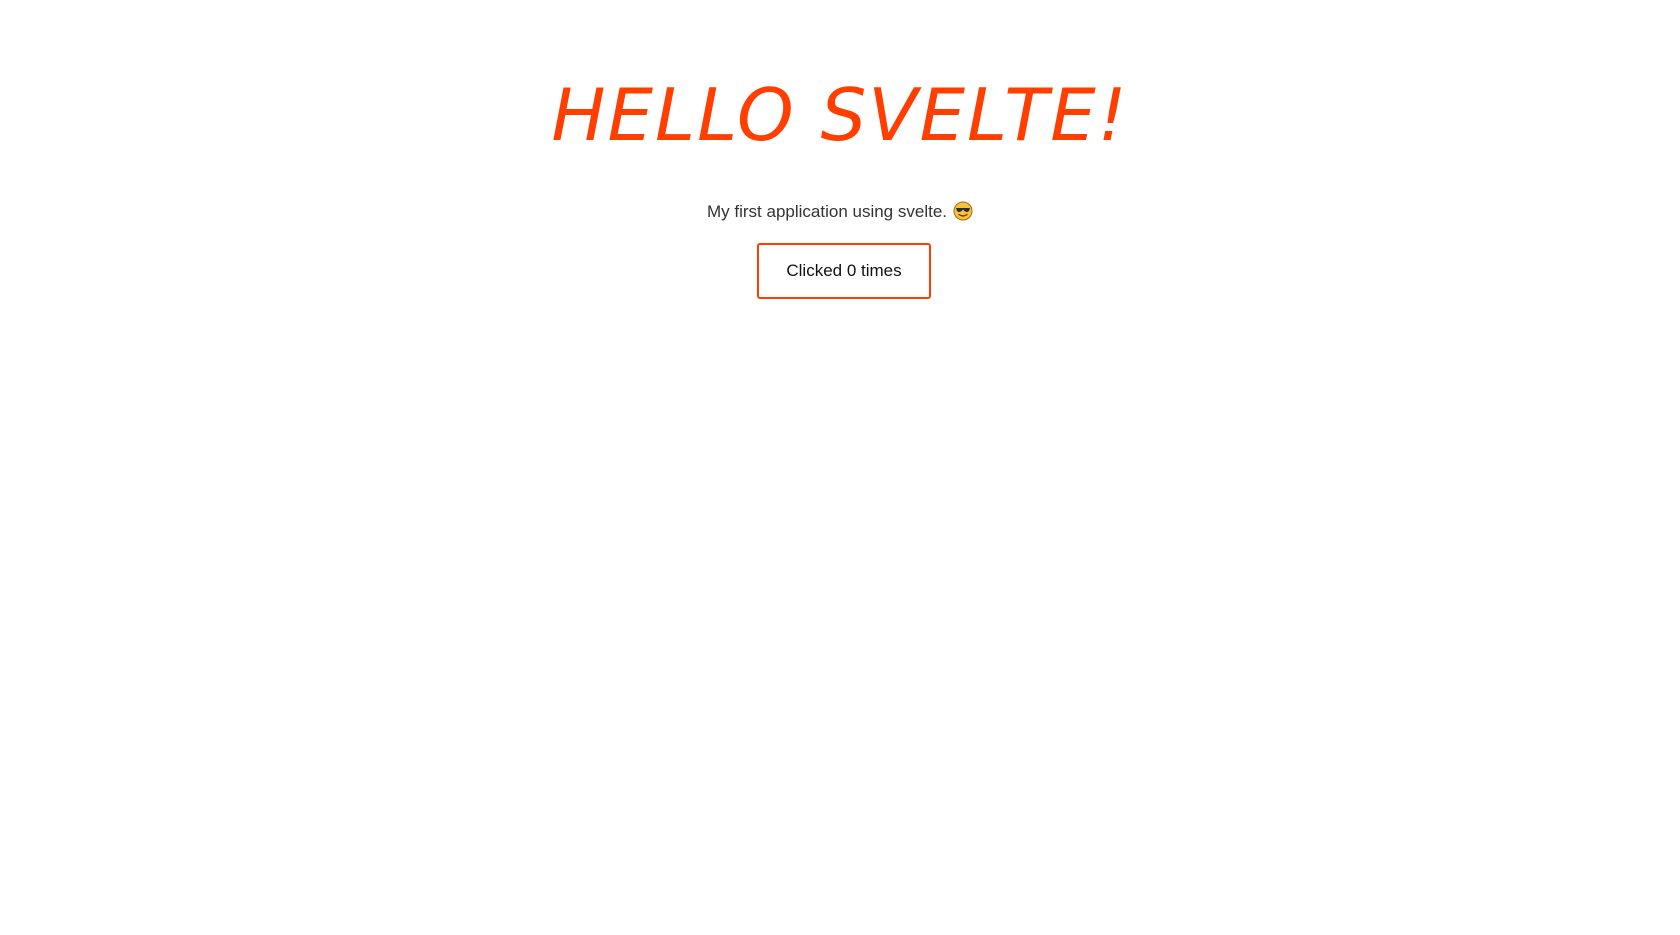 The image size is (1680, 935). Describe the element at coordinates (963, 211) in the screenshot. I see `smiling-face-with-sunglasses-icon` at that location.